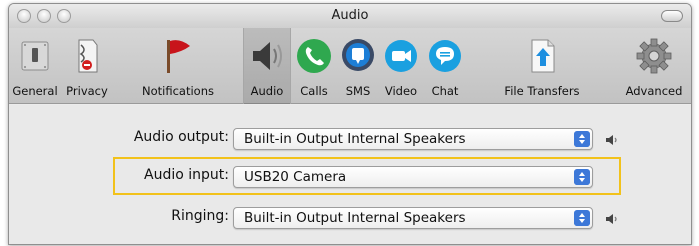 The image size is (699, 246). I want to click on tab-chat: Chat, so click(445, 66).